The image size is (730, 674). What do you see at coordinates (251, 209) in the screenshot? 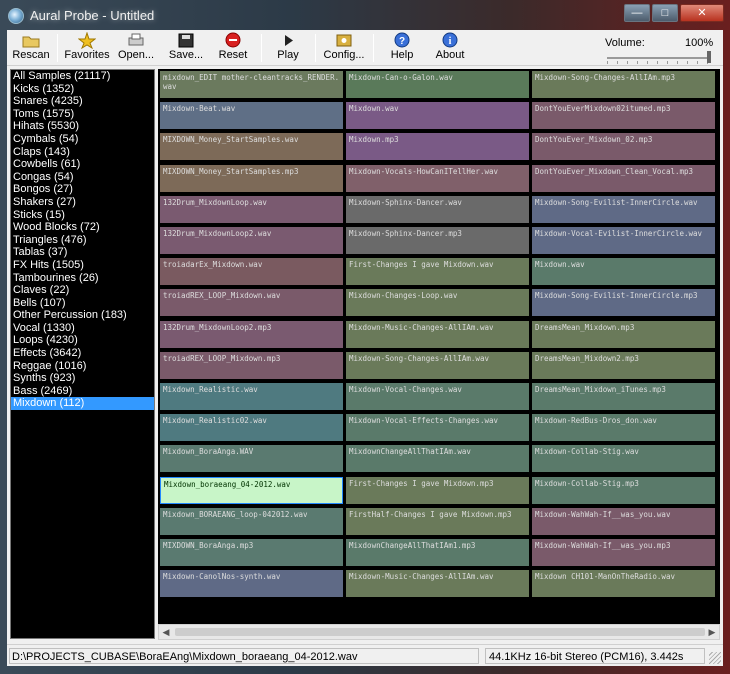
I see `sample-tile: 132Drum_MixdownLoop.wav` at bounding box center [251, 209].